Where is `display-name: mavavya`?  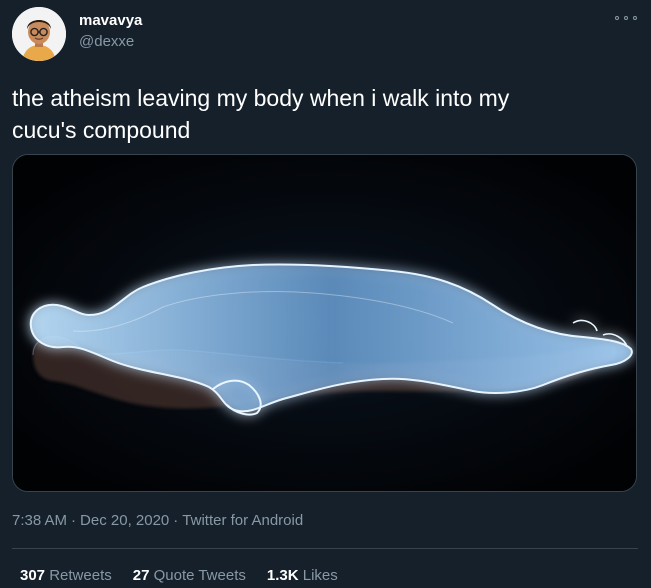 display-name: mavavya is located at coordinates (110, 21).